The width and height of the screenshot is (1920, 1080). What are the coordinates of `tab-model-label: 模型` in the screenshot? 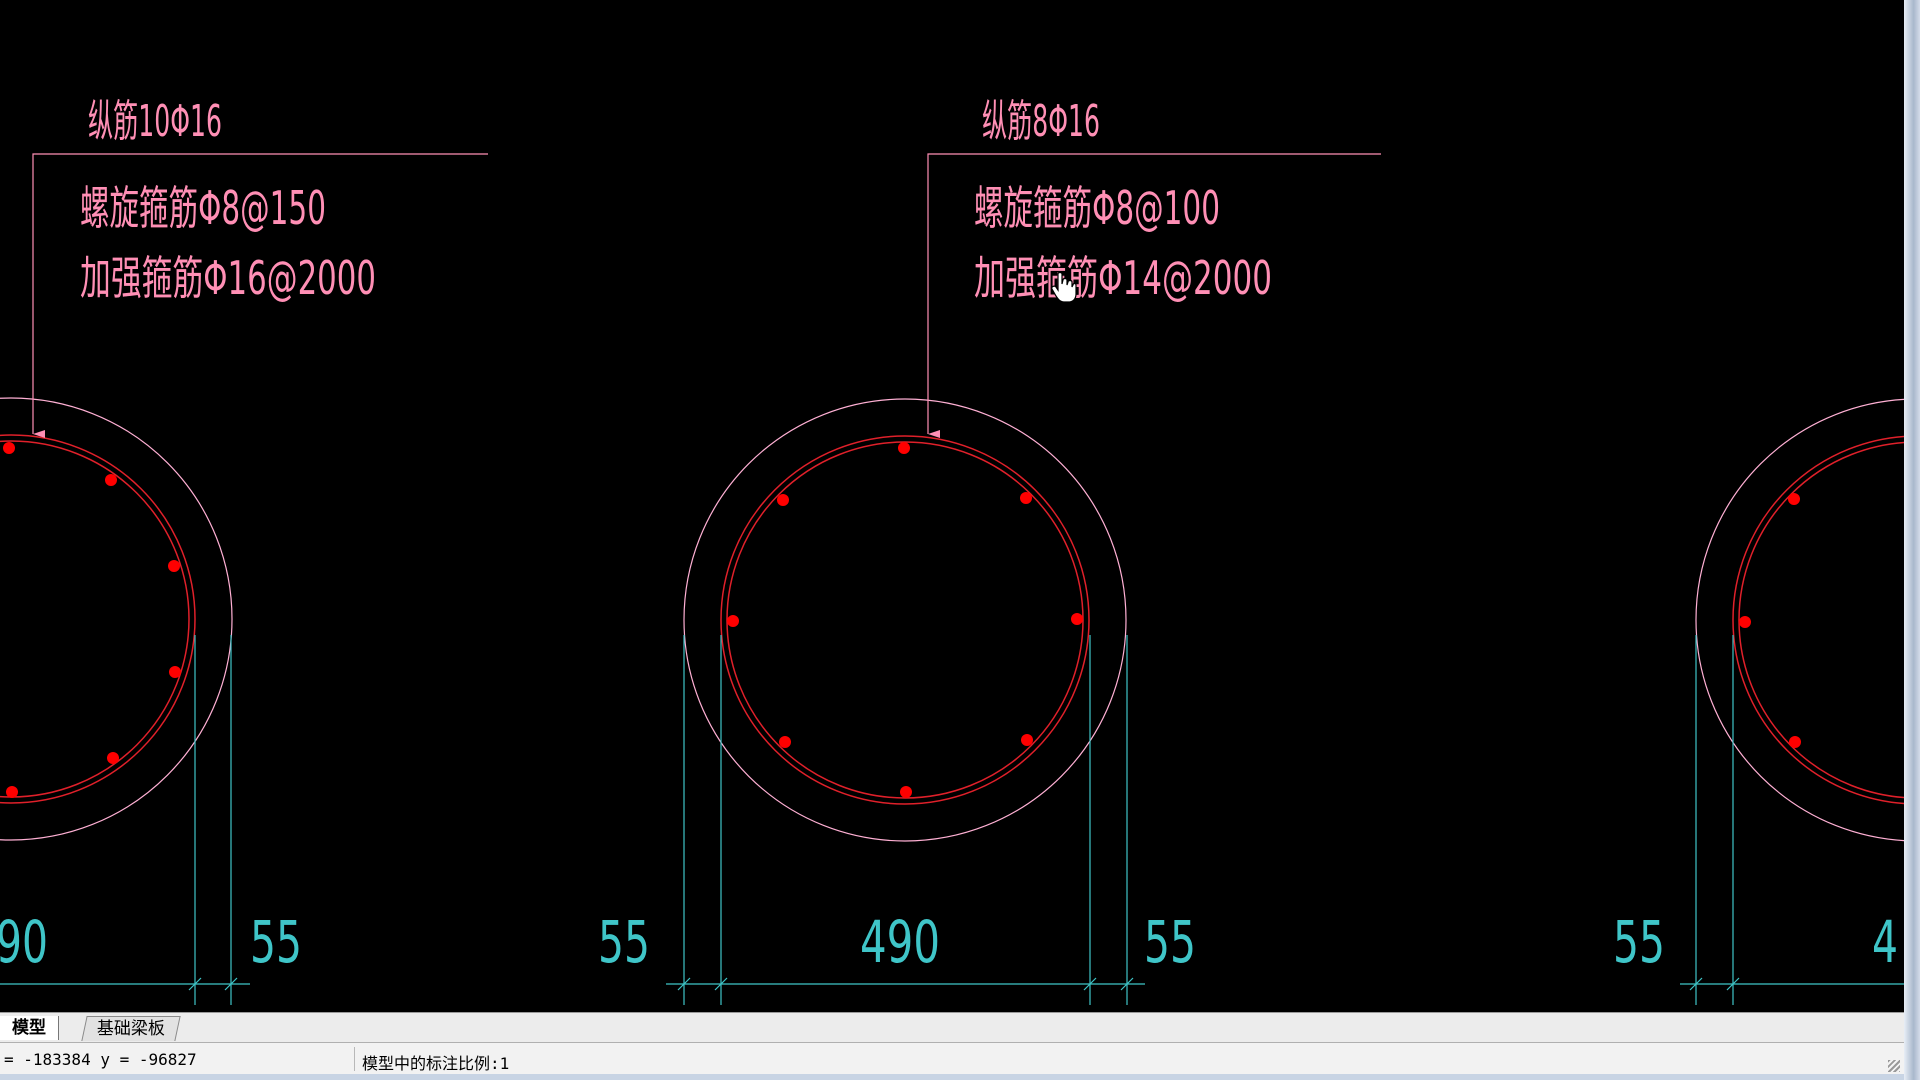 It's located at (29, 1028).